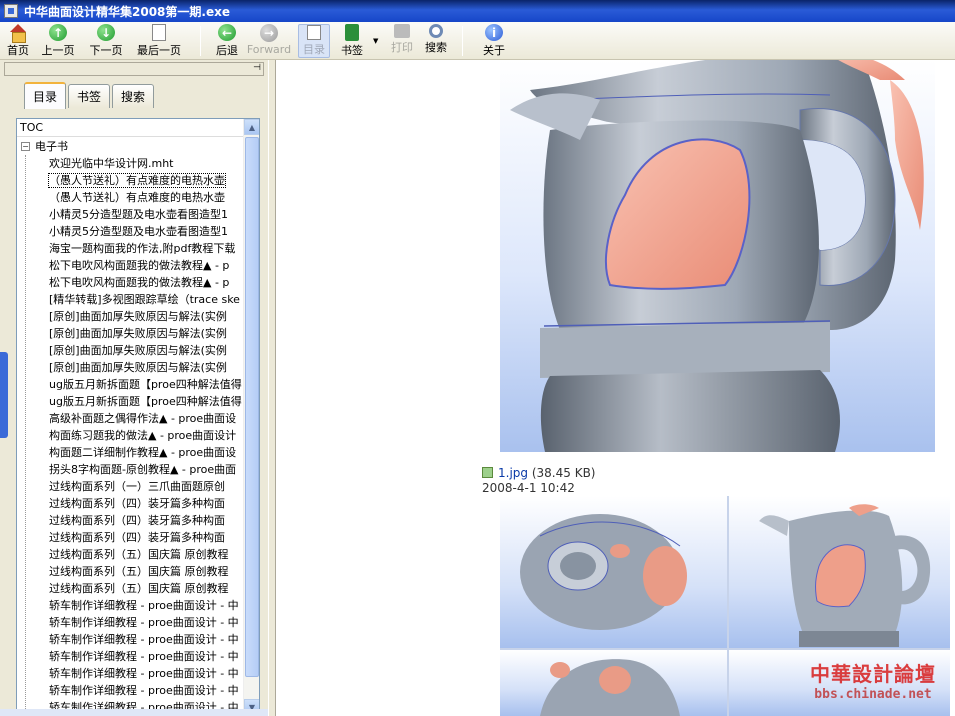 The image size is (955, 716). I want to click on toolbar-separator, so click(462, 41).